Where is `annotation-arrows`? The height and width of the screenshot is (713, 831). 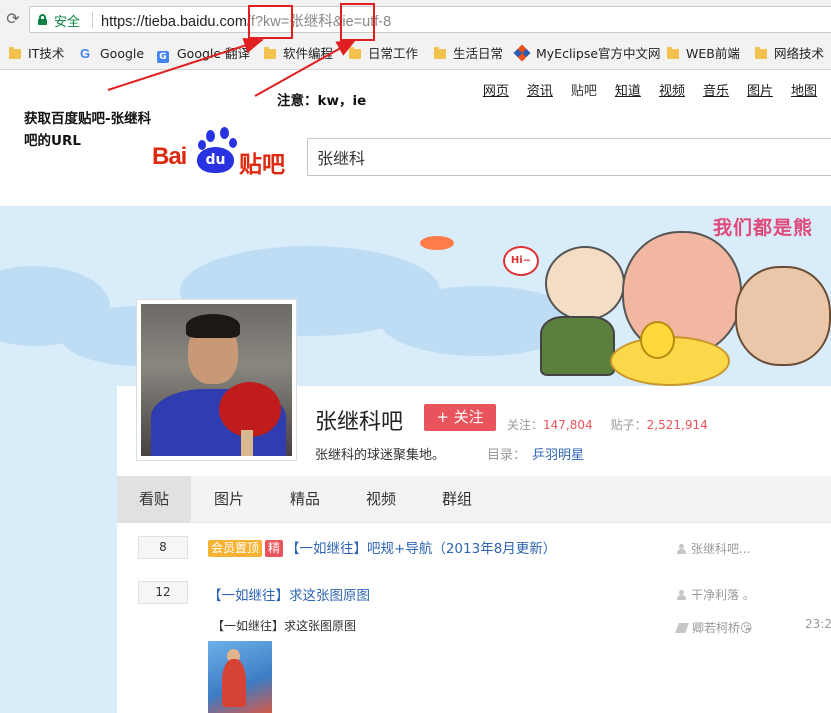
annotation-arrows is located at coordinates (232, 67).